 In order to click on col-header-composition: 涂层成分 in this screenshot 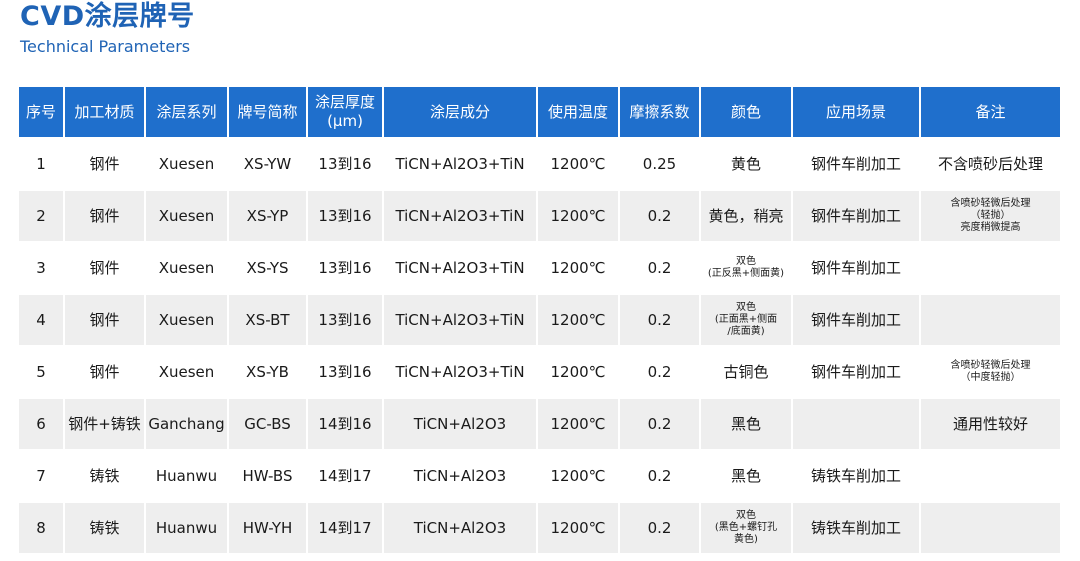, I will do `click(461, 112)`.